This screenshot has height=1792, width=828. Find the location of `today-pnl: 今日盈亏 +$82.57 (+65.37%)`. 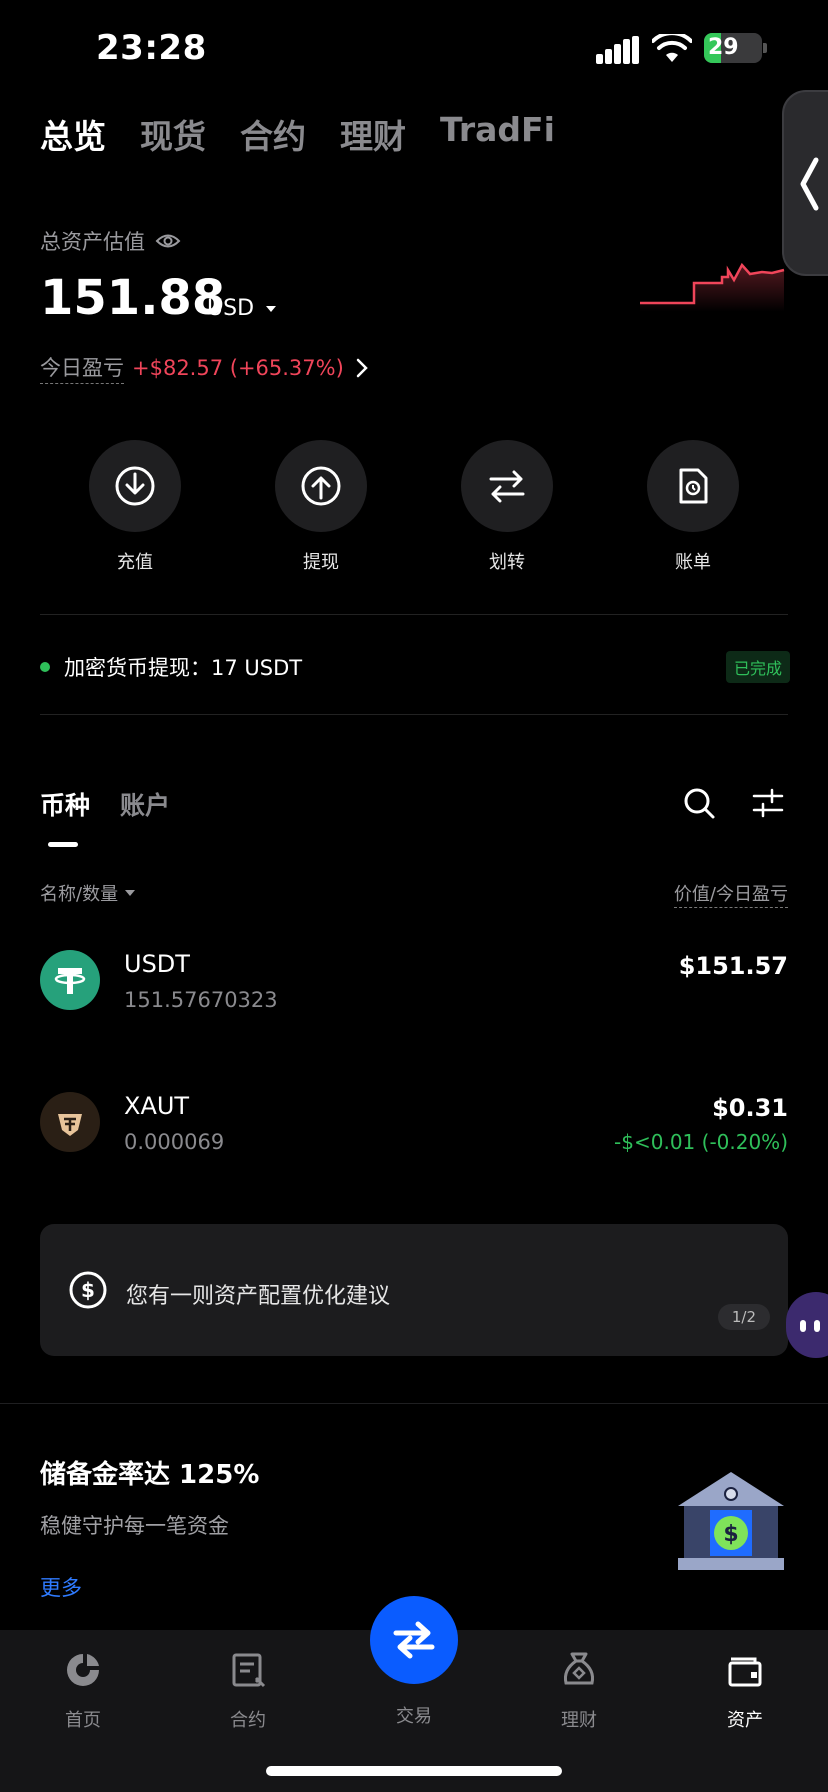

today-pnl: 今日盈亏 +$82.57 (+65.37%) is located at coordinates (206, 368).